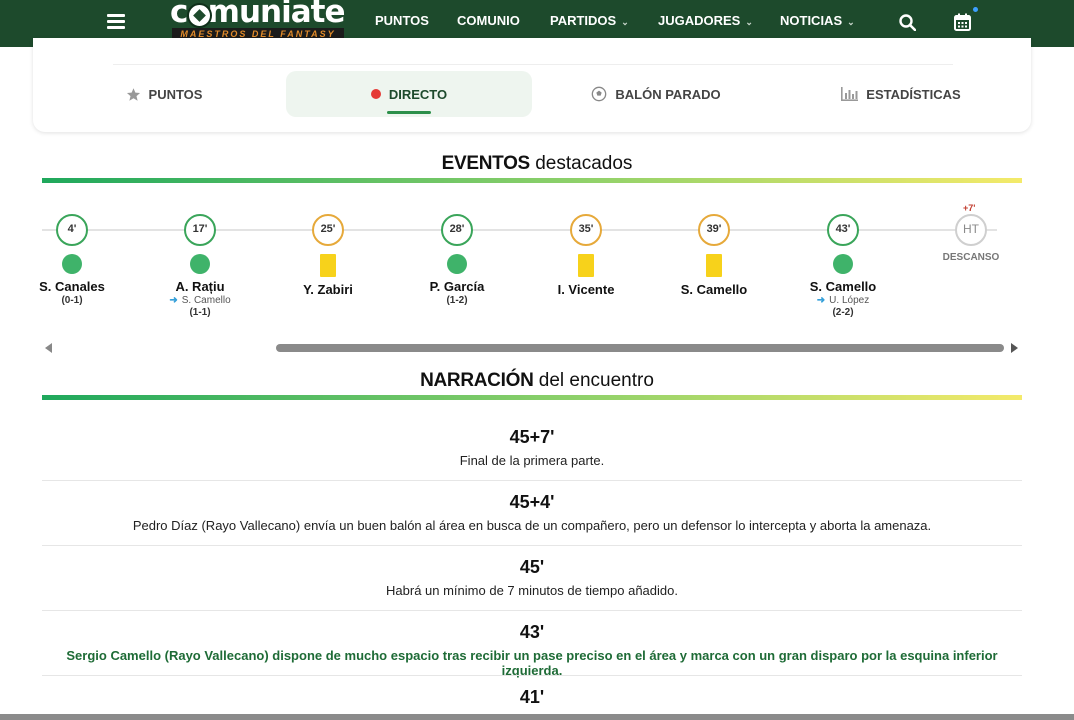 This screenshot has height=720, width=1074. What do you see at coordinates (901, 94) in the screenshot?
I see `tab-estadisticas: ESTADÍSTICAS` at bounding box center [901, 94].